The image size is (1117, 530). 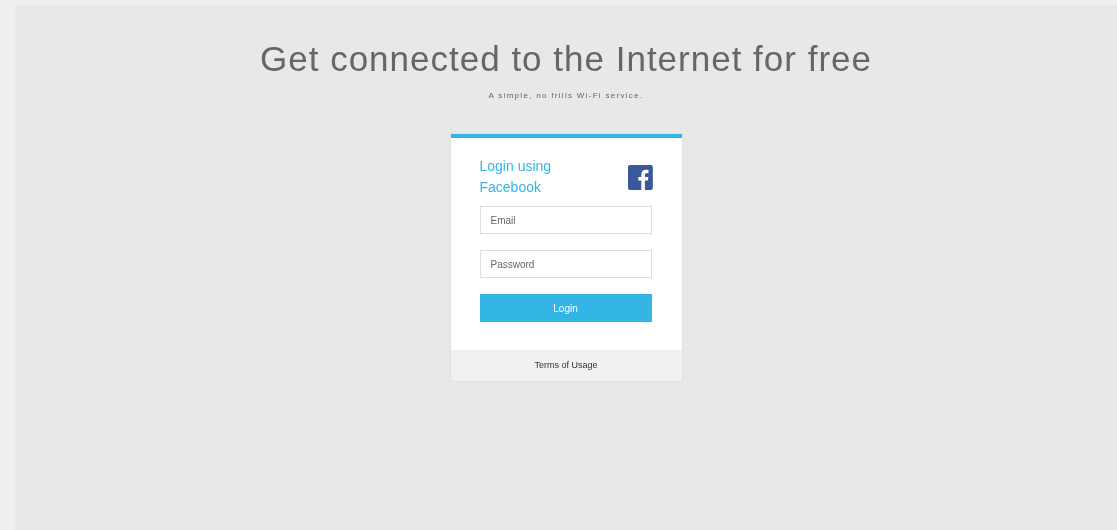 What do you see at coordinates (566, 365) in the screenshot?
I see `terms-link: Terms of Usage` at bounding box center [566, 365].